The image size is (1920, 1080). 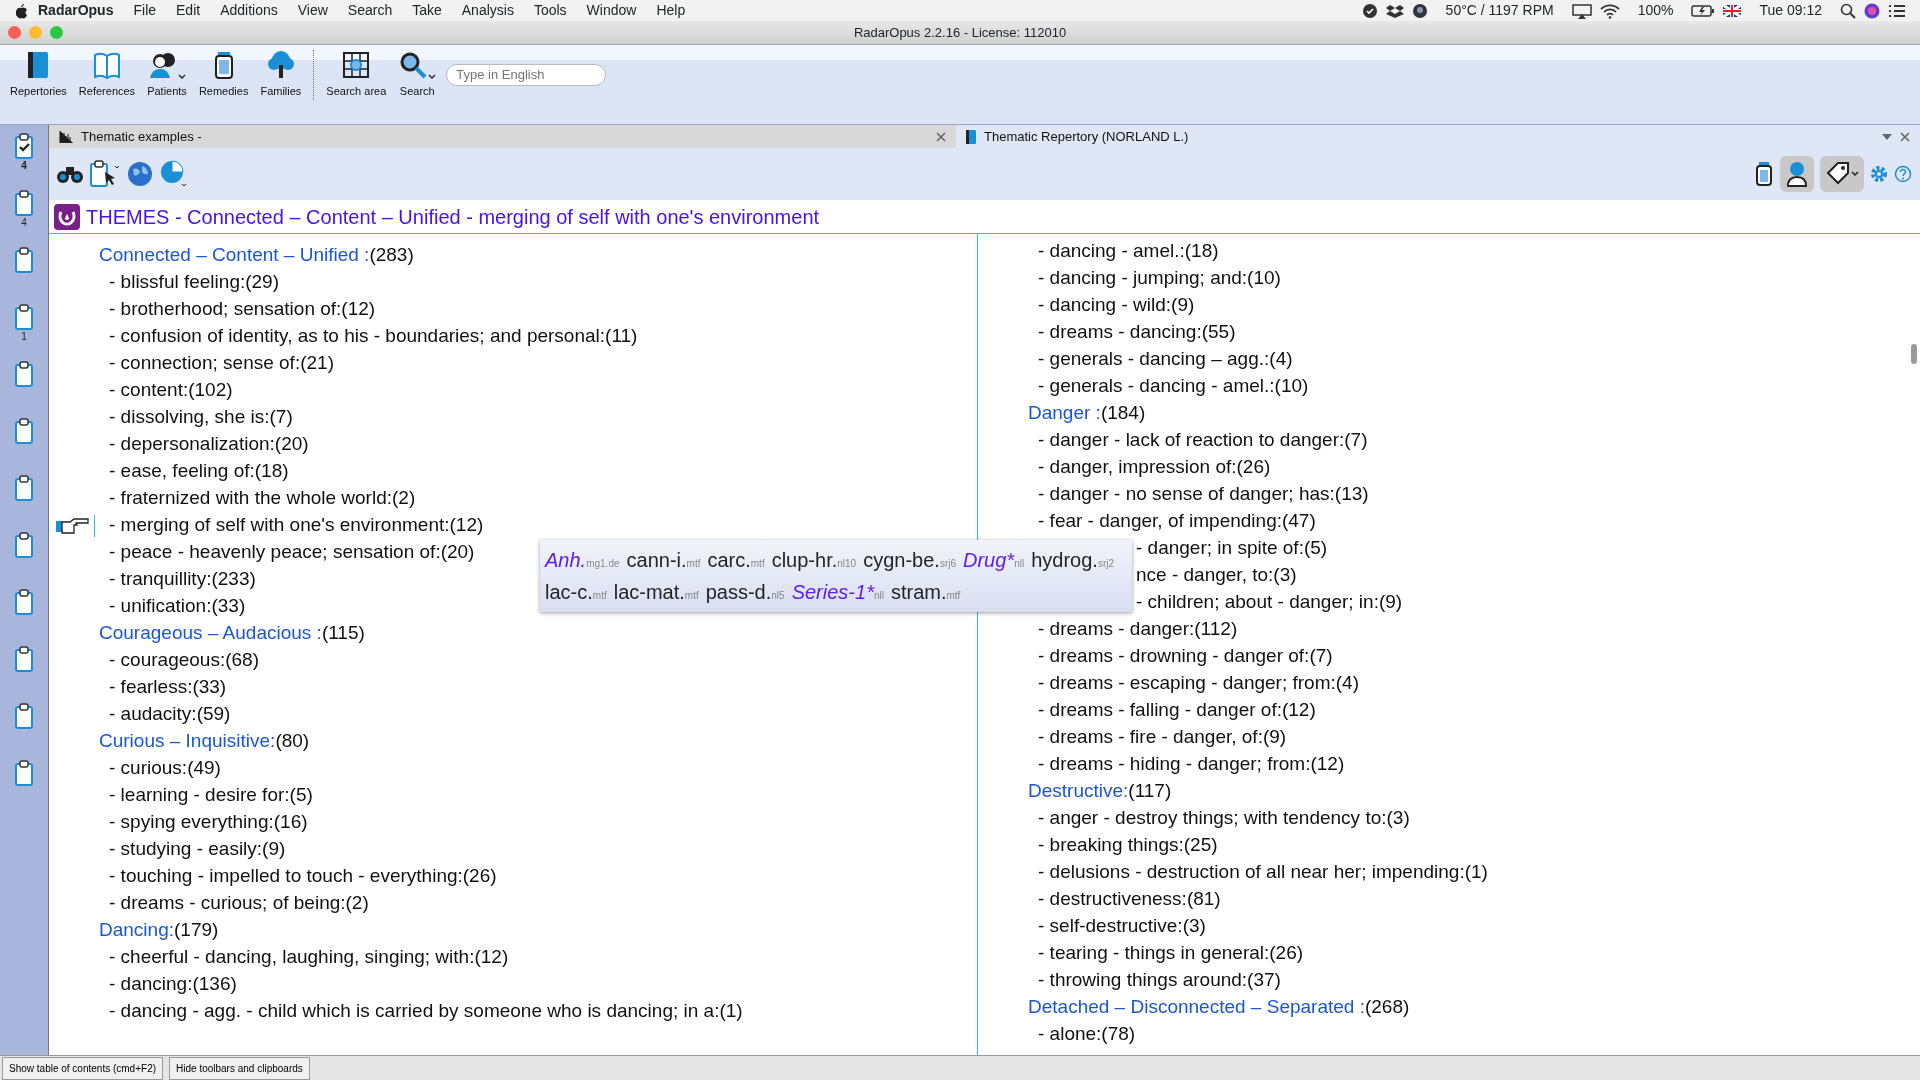 I want to click on rubric: - dancing - amel.:(18), so click(x=1128, y=251).